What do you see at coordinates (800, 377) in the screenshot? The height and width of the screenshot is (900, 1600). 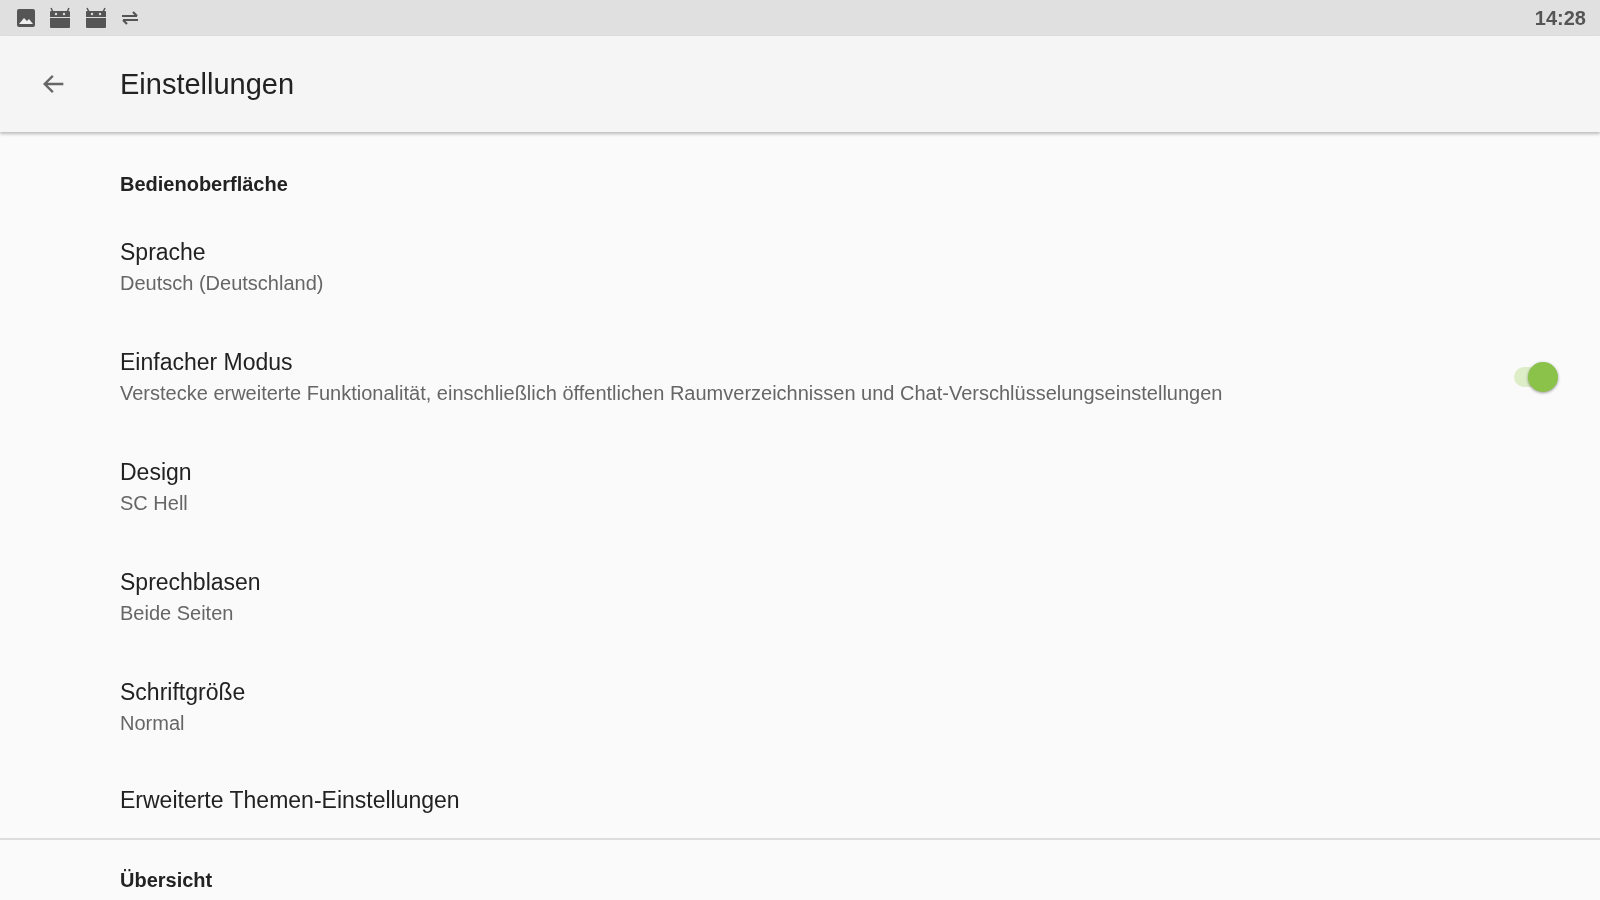 I see `settings-item: Einfacher Modus Verstecke erweiterte Funktionalität, einschließlich öffentlichen Raumverzeichnissen und Chat-Verschlüsselungseinstellungen` at bounding box center [800, 377].